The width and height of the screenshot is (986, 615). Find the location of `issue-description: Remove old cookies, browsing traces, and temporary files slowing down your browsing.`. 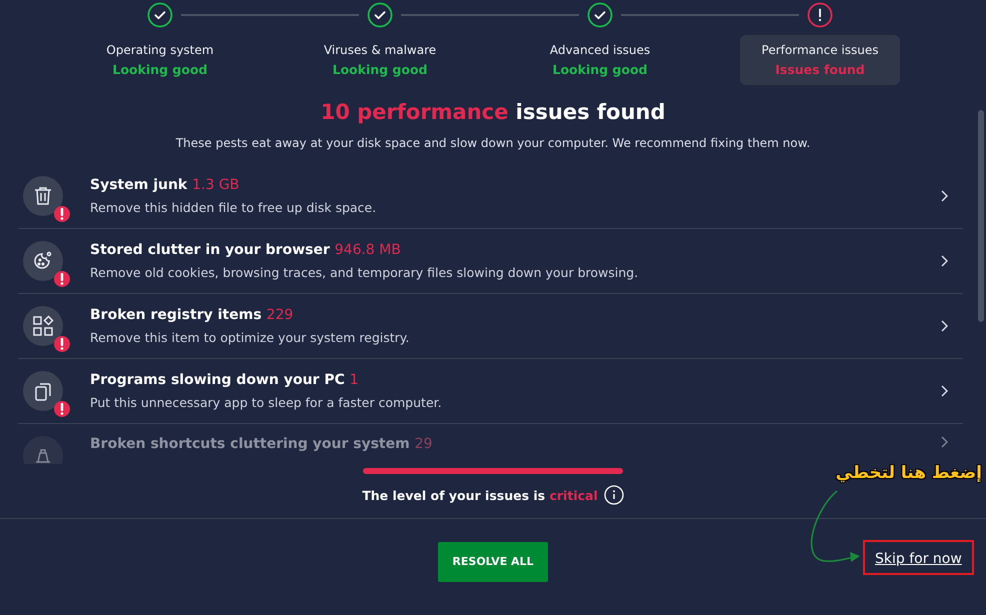

issue-description: Remove old cookies, browsing traces, and temporary files slowing down your browsing. is located at coordinates (365, 272).